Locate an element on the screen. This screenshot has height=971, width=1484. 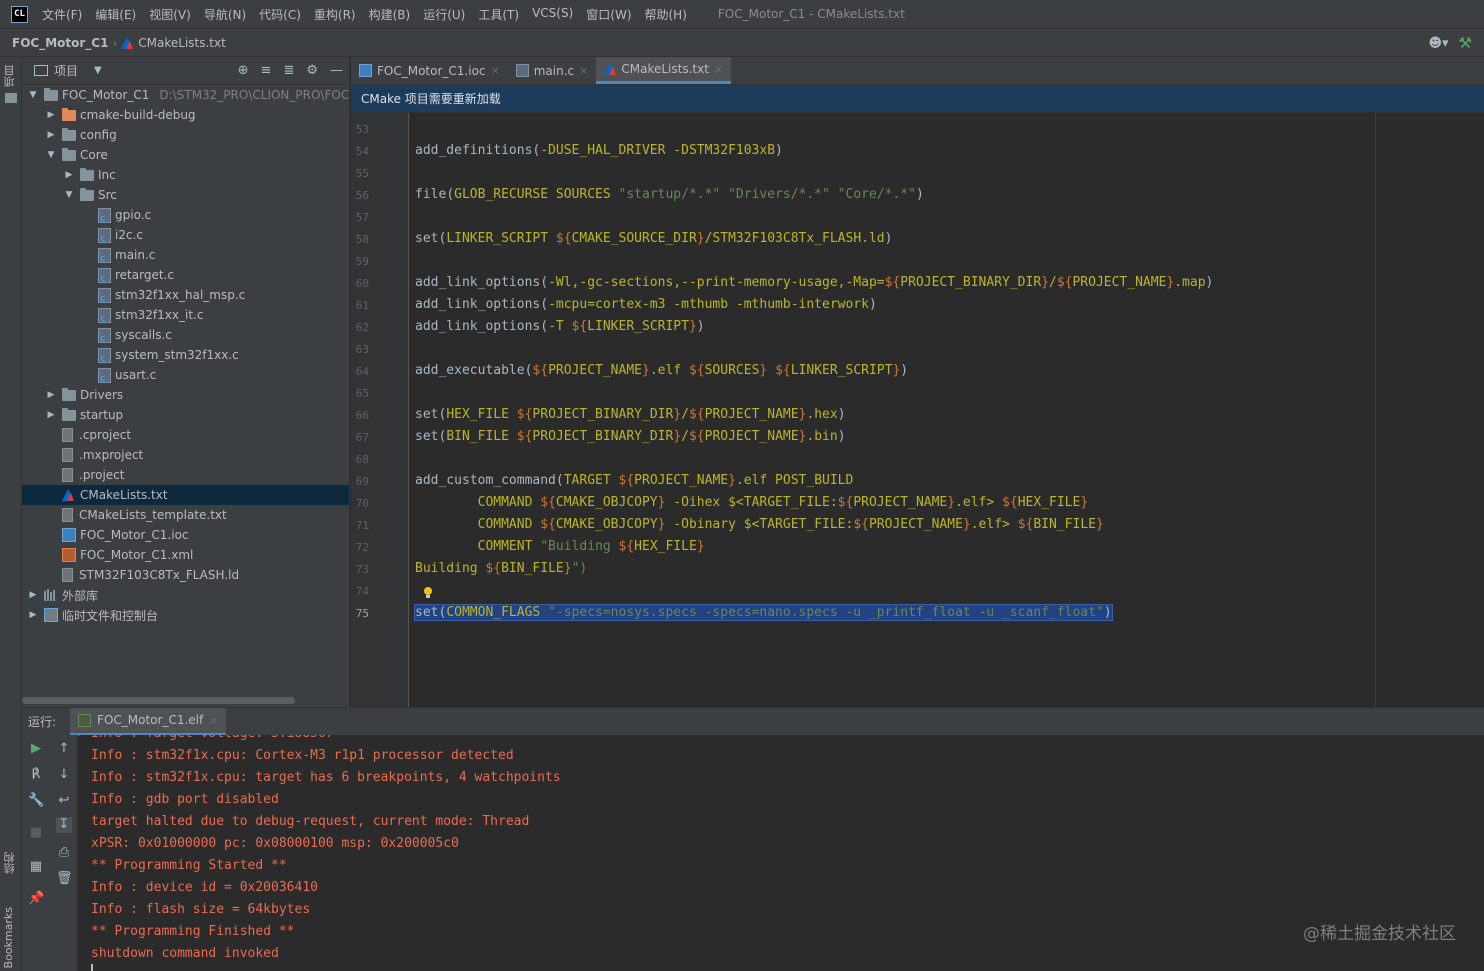
pin-icon: 📌 is located at coordinates (36, 899).